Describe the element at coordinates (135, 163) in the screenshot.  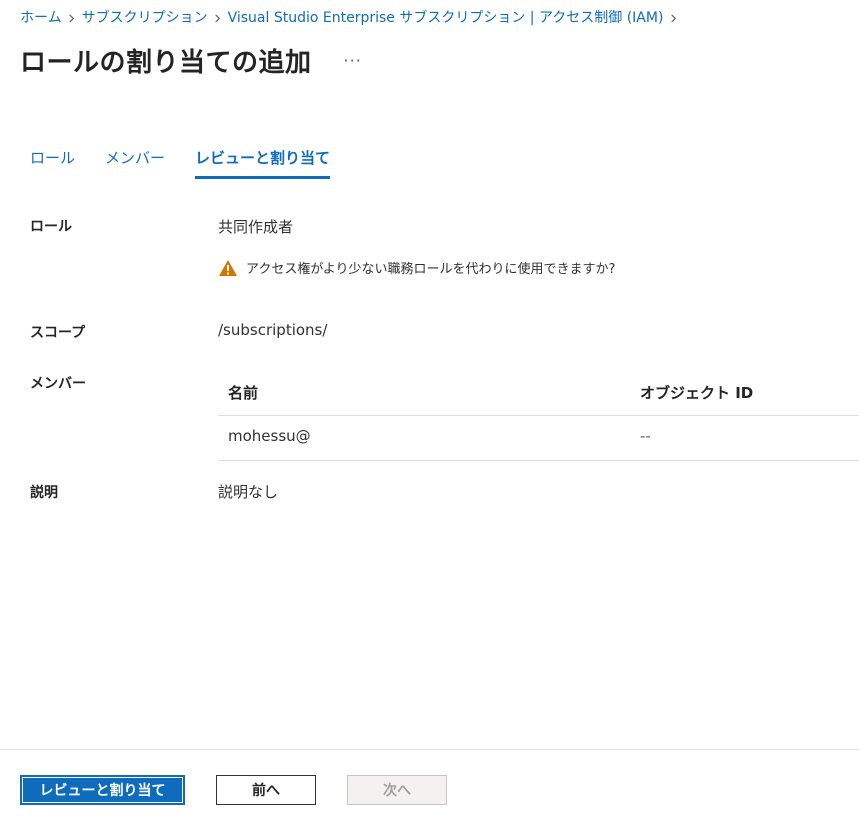
I see `tab-members: メンバー` at that location.